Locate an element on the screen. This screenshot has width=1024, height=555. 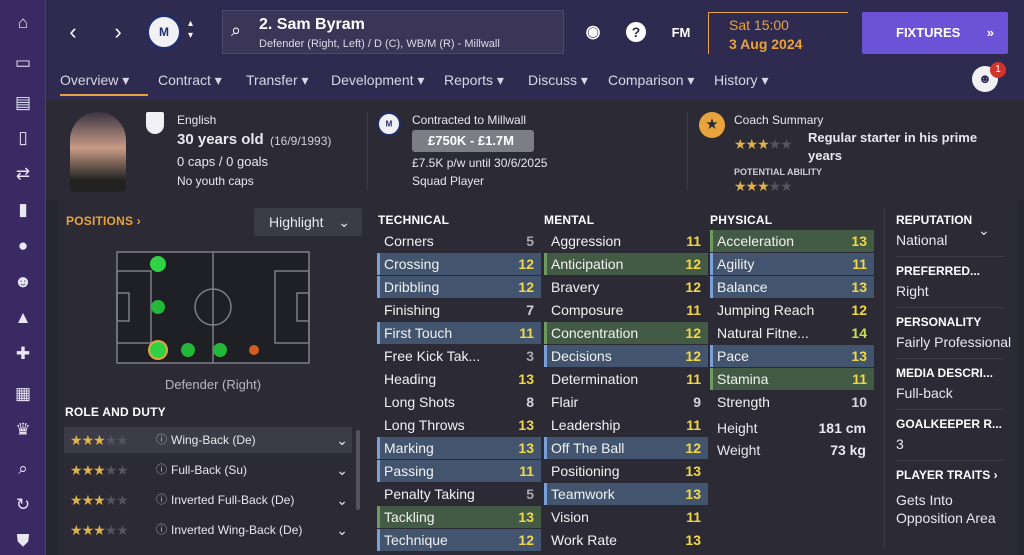
tab-reports: Reports ▾ is located at coordinates (474, 84).